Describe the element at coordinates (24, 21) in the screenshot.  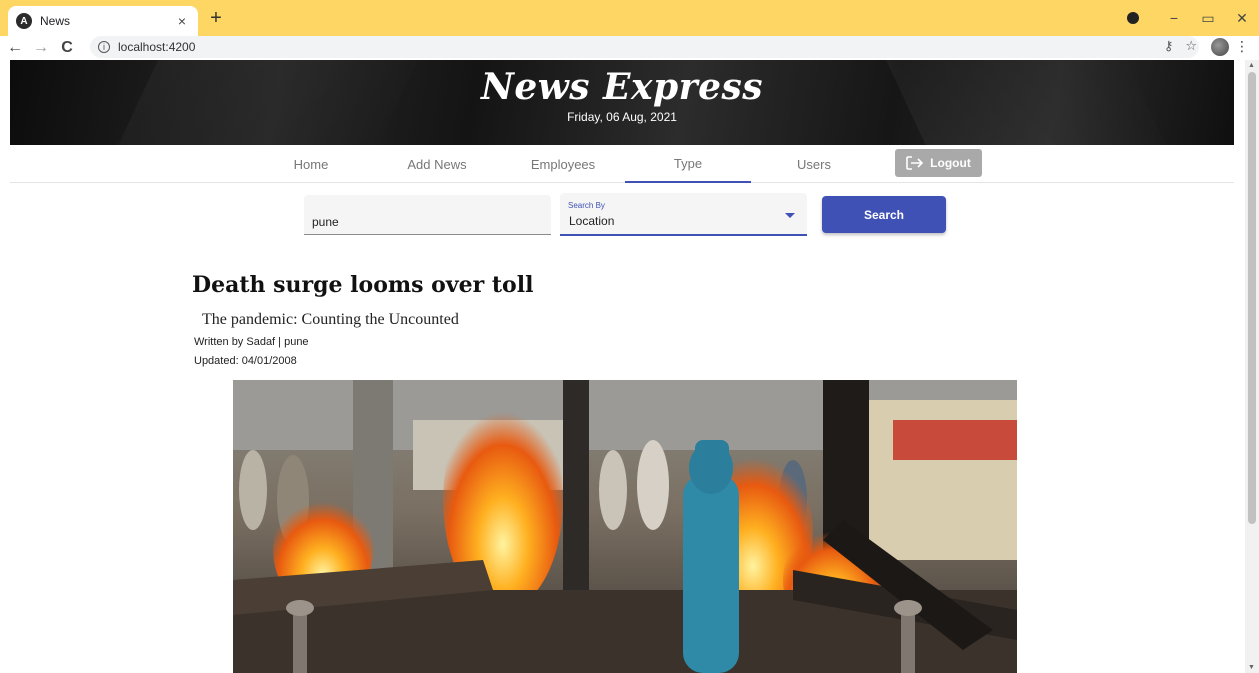
I see `angular-favicon-icon: A` at that location.